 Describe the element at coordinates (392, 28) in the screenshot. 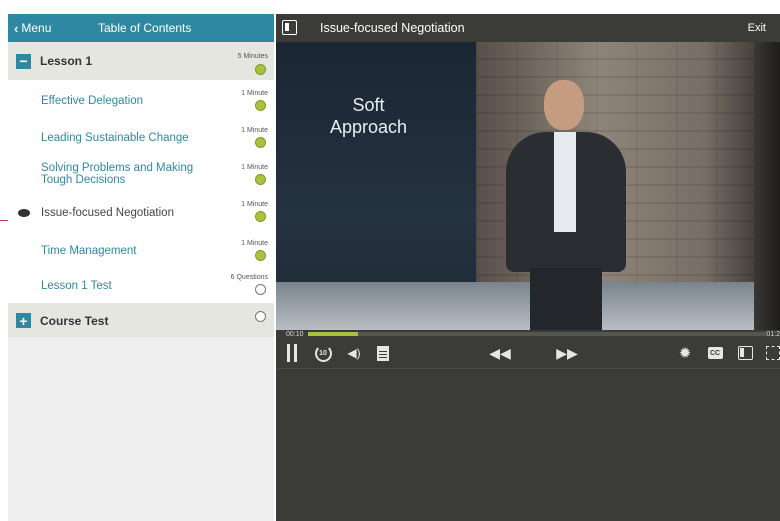

I see `page-title: Issue-focused Negotiation` at that location.